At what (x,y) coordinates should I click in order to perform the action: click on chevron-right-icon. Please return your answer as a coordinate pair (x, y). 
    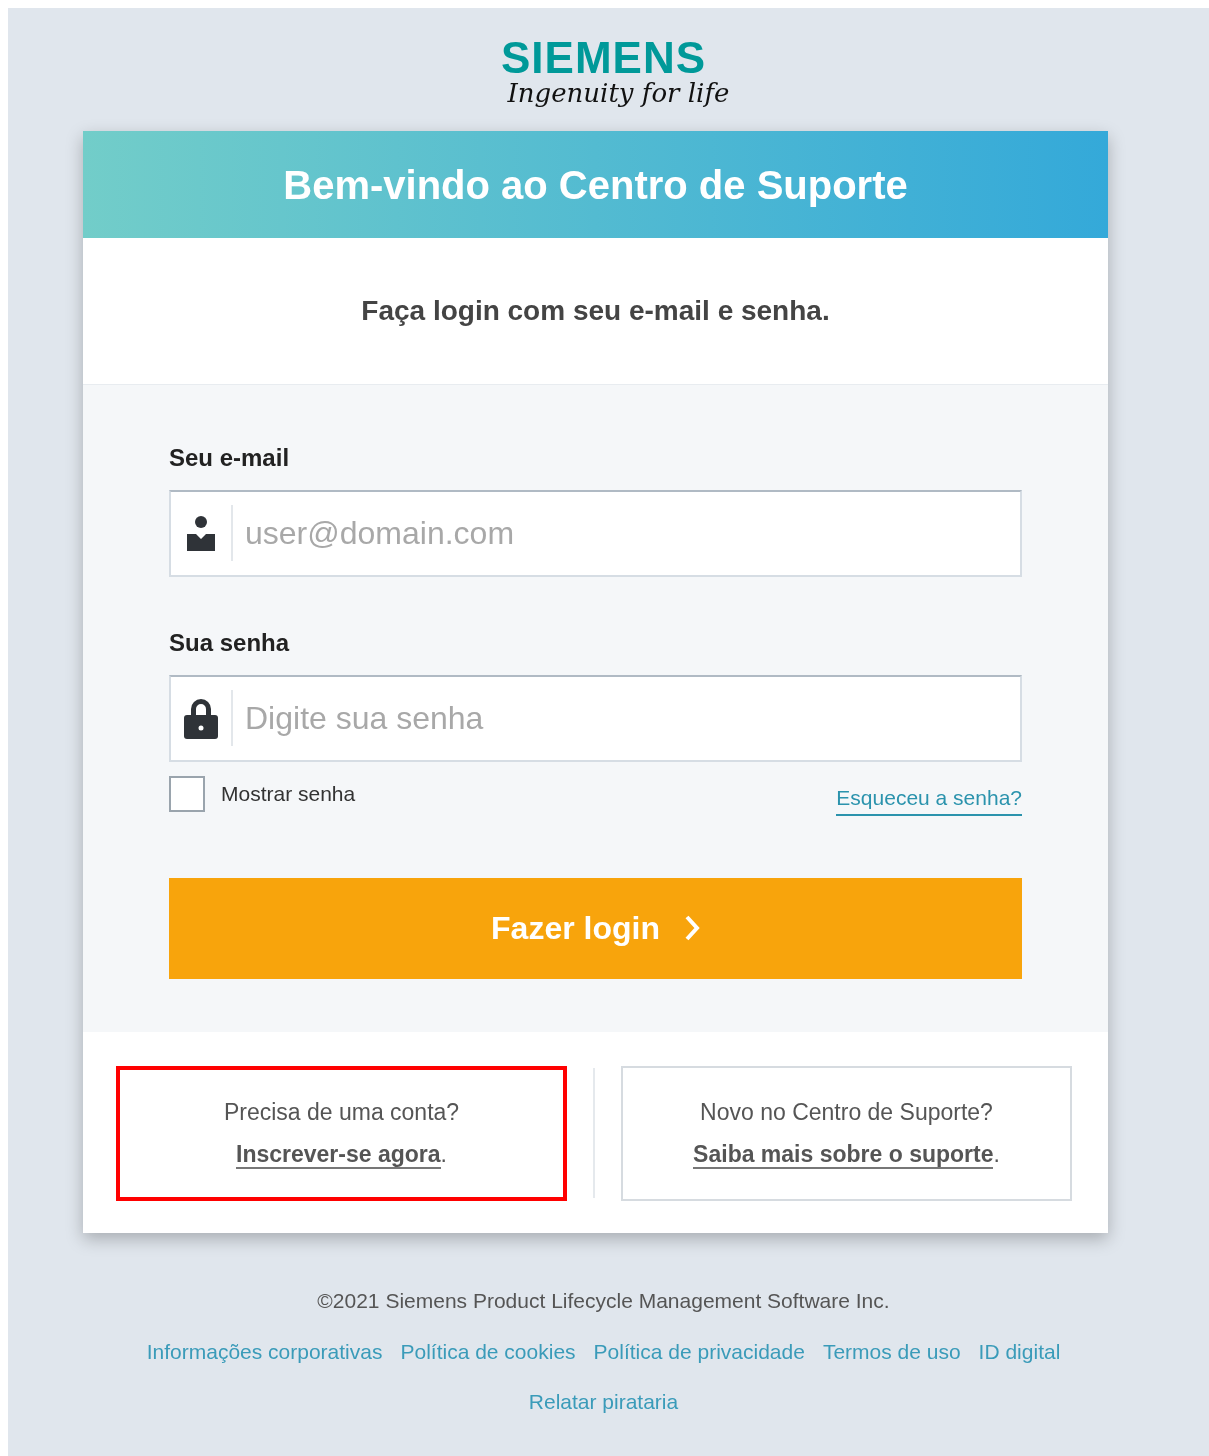
    Looking at the image, I should click on (691, 928).